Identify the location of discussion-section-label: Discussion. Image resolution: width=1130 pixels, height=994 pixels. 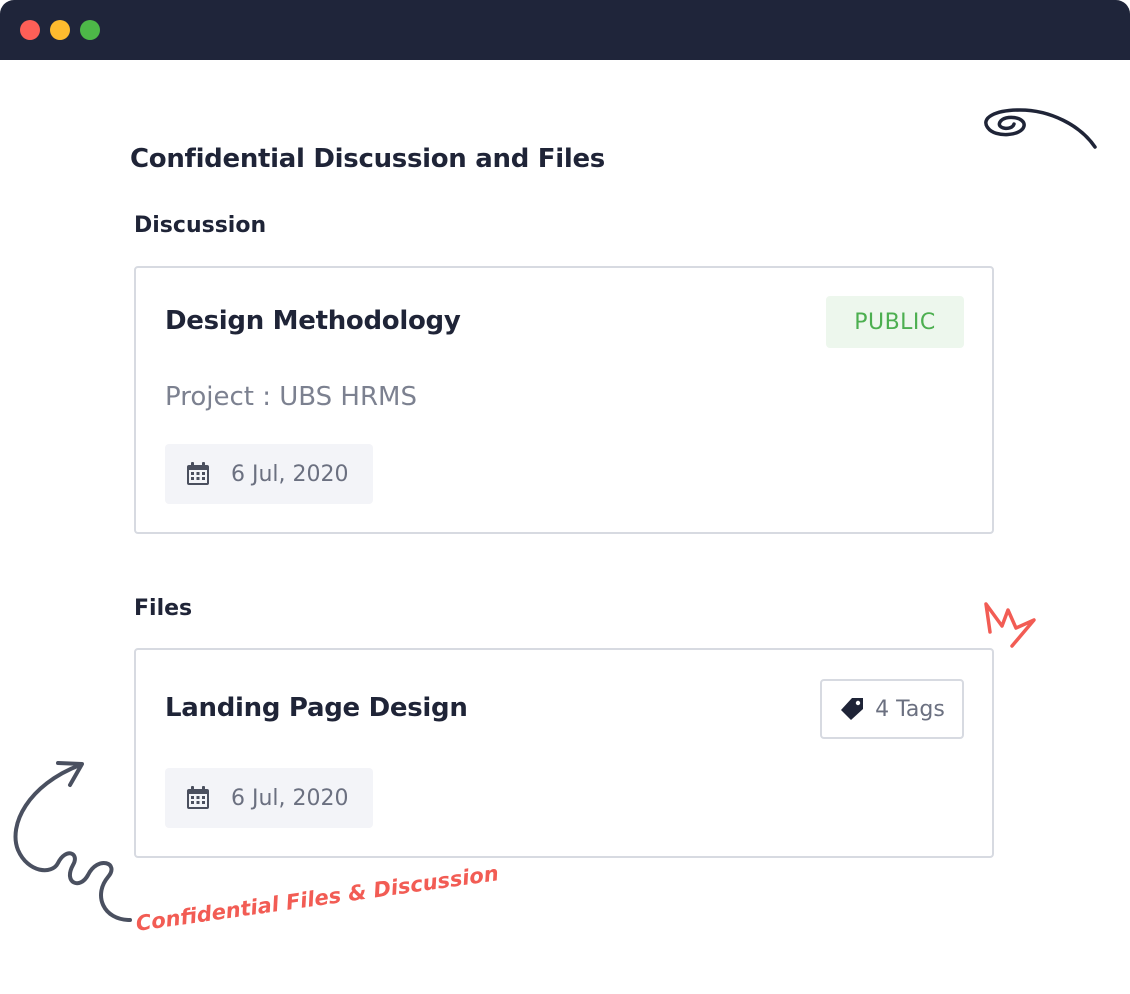
(200, 225).